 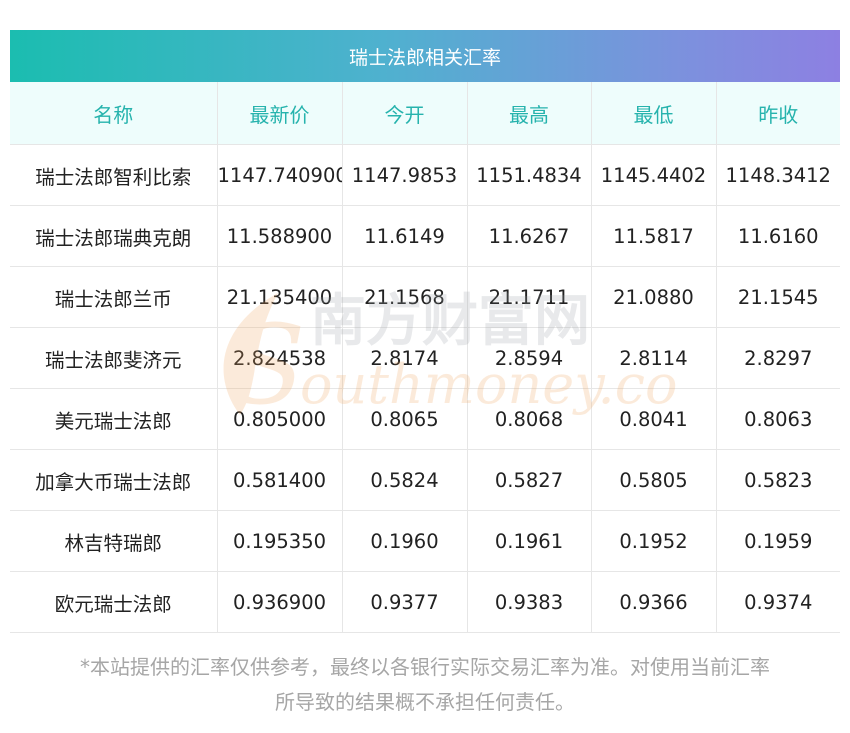 I want to click on column-header-prev-close: 昨收, so click(x=778, y=113).